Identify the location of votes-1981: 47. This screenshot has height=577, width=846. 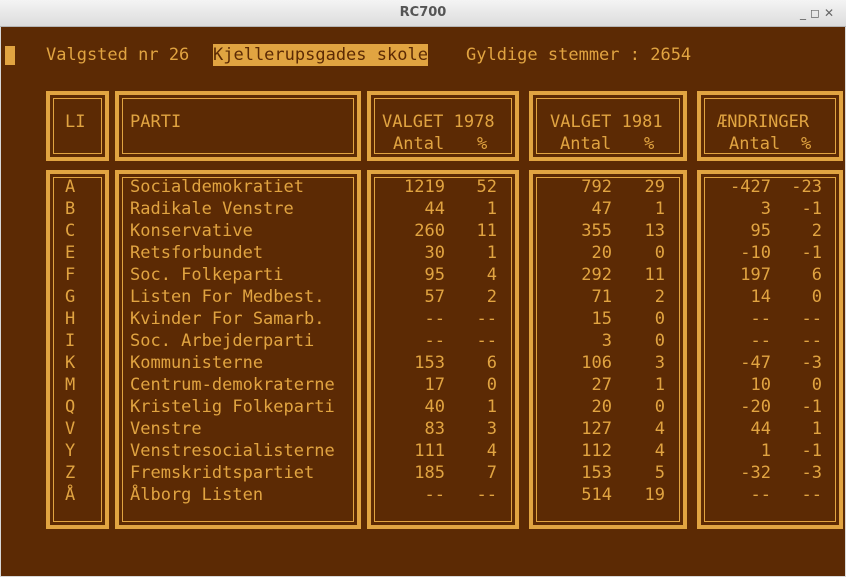
(601, 209).